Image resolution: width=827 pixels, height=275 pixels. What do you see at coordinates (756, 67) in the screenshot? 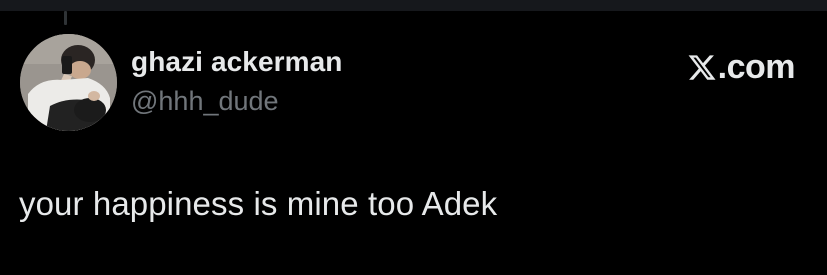
I see `brand-domain-text: .com` at bounding box center [756, 67].